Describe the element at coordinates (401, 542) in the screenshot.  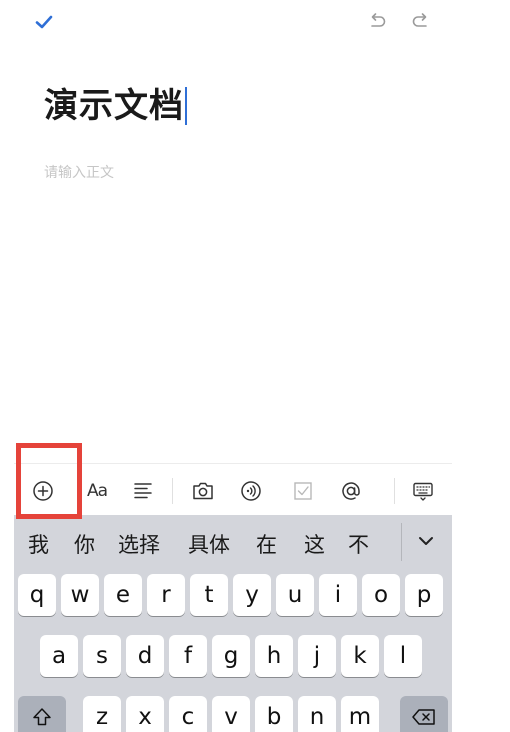
I see `candidate-divider` at that location.